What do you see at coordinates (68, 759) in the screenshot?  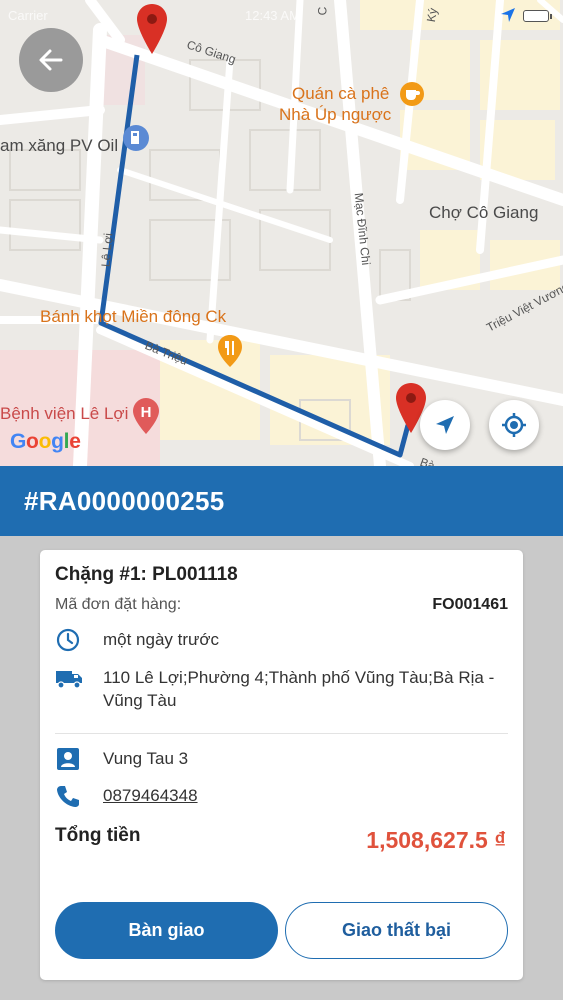 I see `contact-card-icon` at bounding box center [68, 759].